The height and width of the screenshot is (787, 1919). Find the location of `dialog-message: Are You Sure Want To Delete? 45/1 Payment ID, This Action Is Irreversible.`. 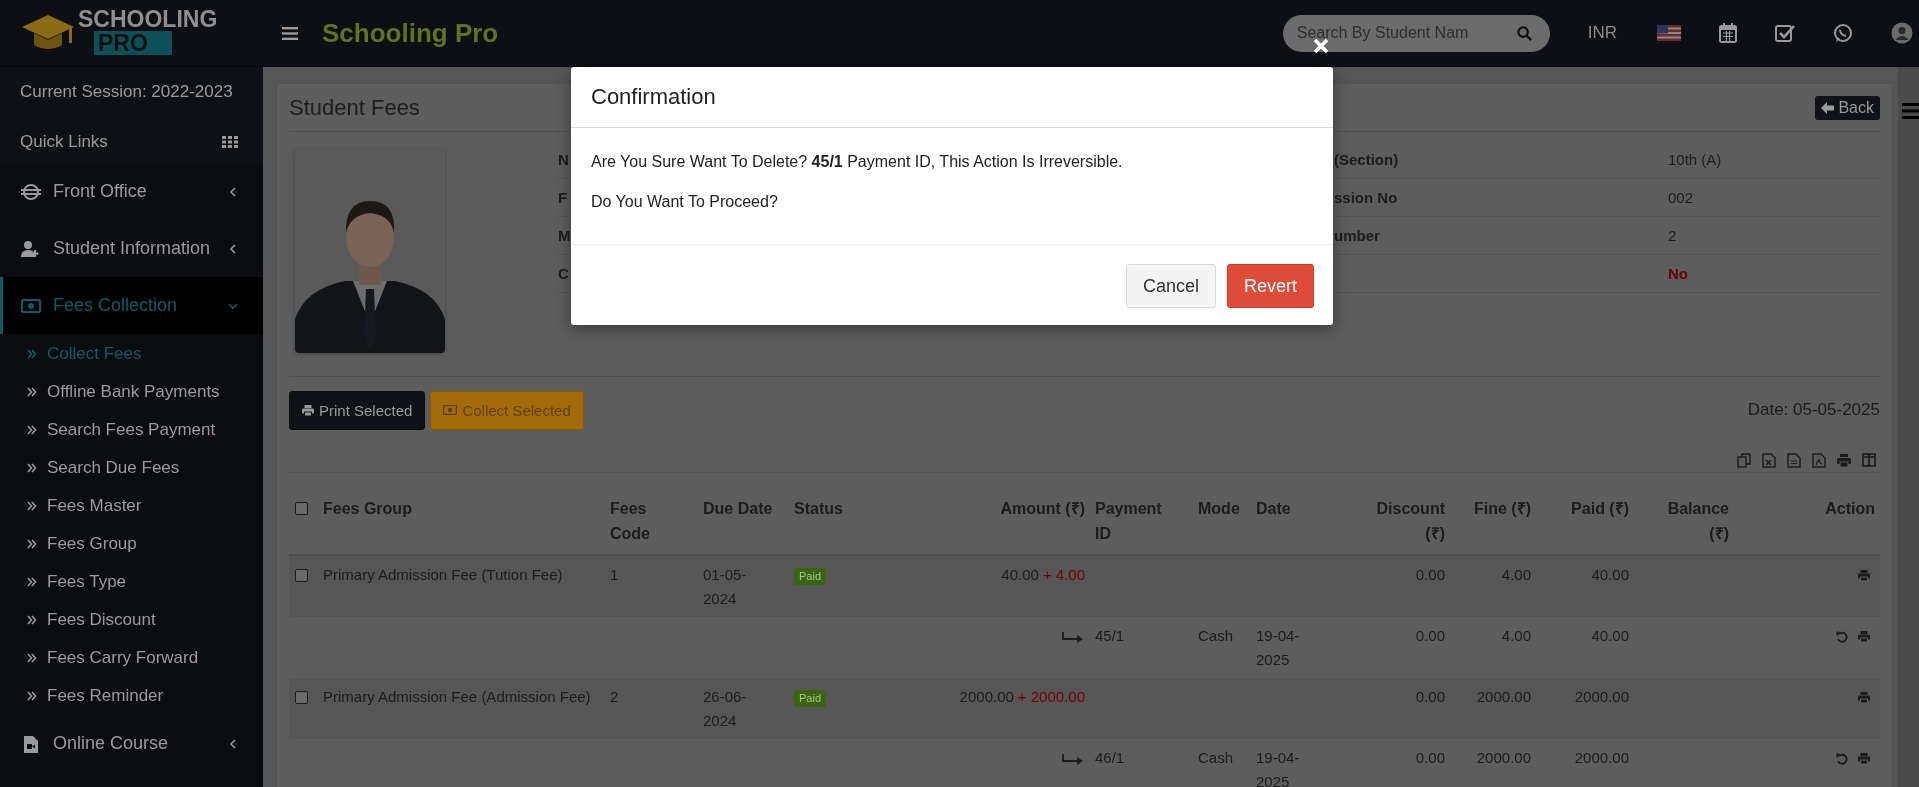

dialog-message: Are You Sure Want To Delete? 45/1 Payment ID, This Action Is Irreversible. is located at coordinates (857, 162).